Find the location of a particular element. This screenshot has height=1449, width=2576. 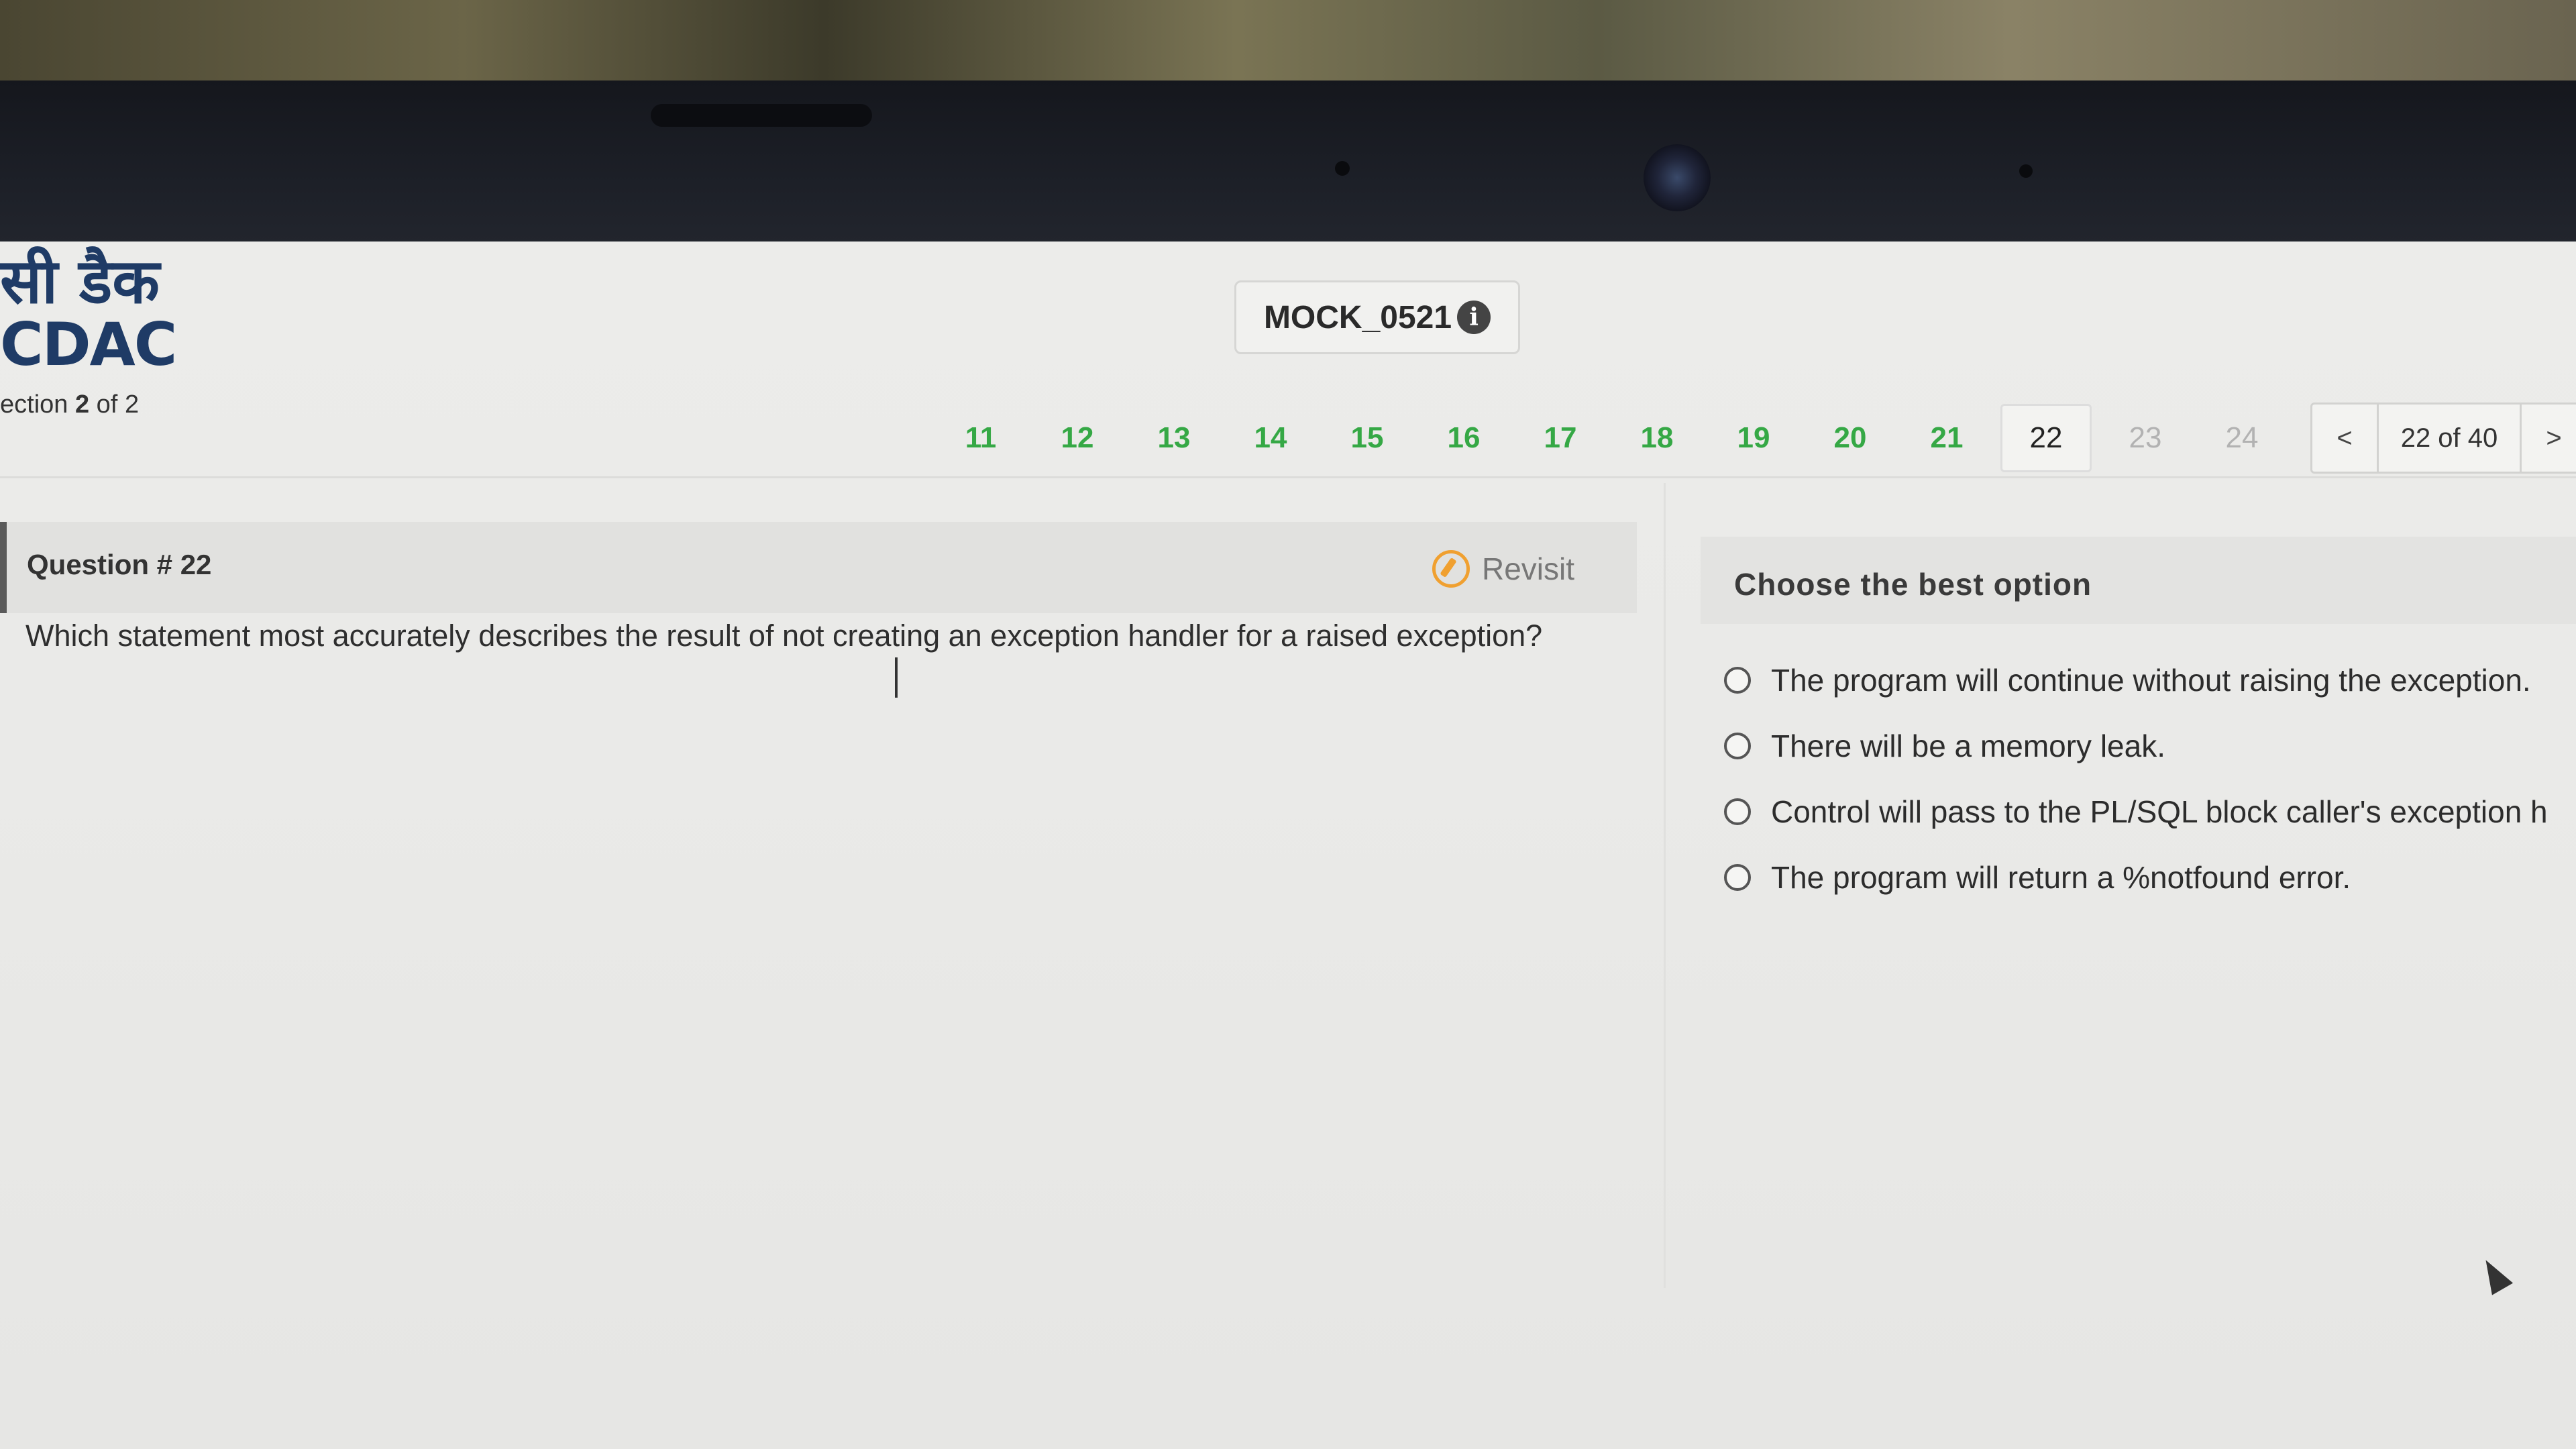

section-total: 2 is located at coordinates (132, 404).